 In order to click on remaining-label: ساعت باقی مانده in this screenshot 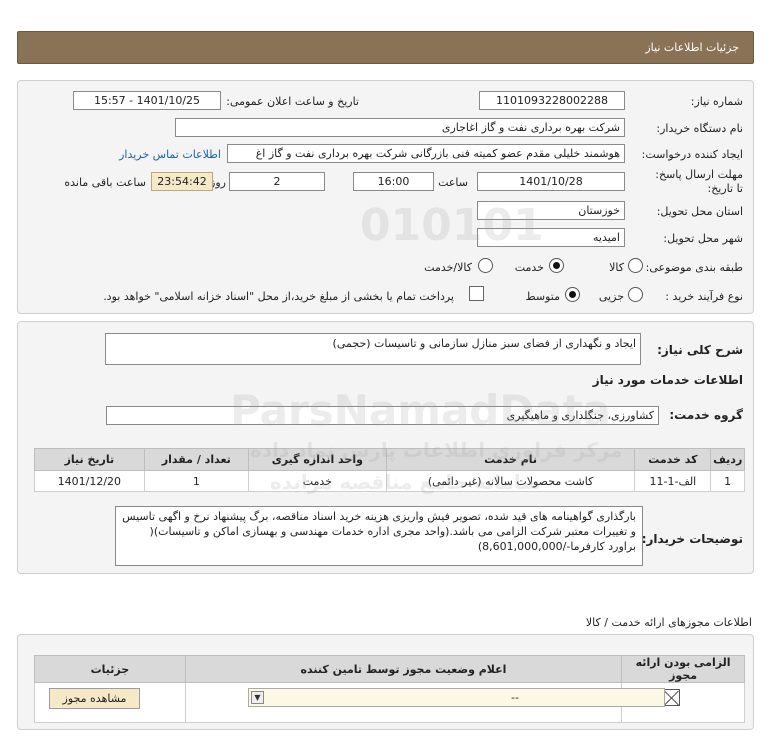, I will do `click(105, 182)`.